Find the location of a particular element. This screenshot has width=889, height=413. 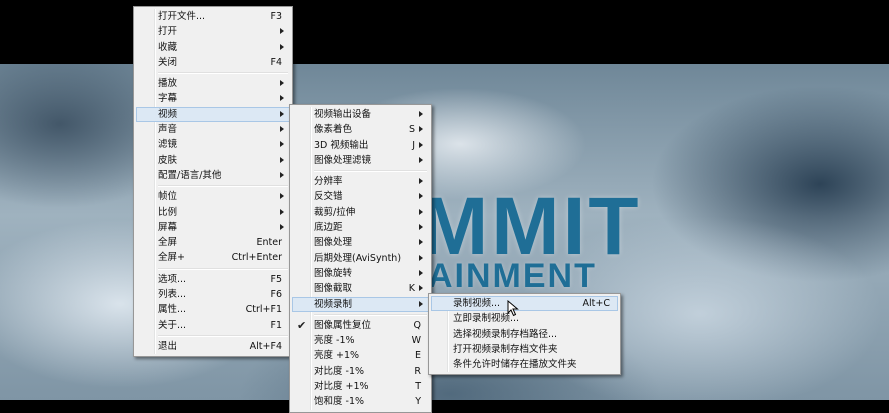

menu-item-video-0-2: 3D 视频输出 J is located at coordinates (360, 145).